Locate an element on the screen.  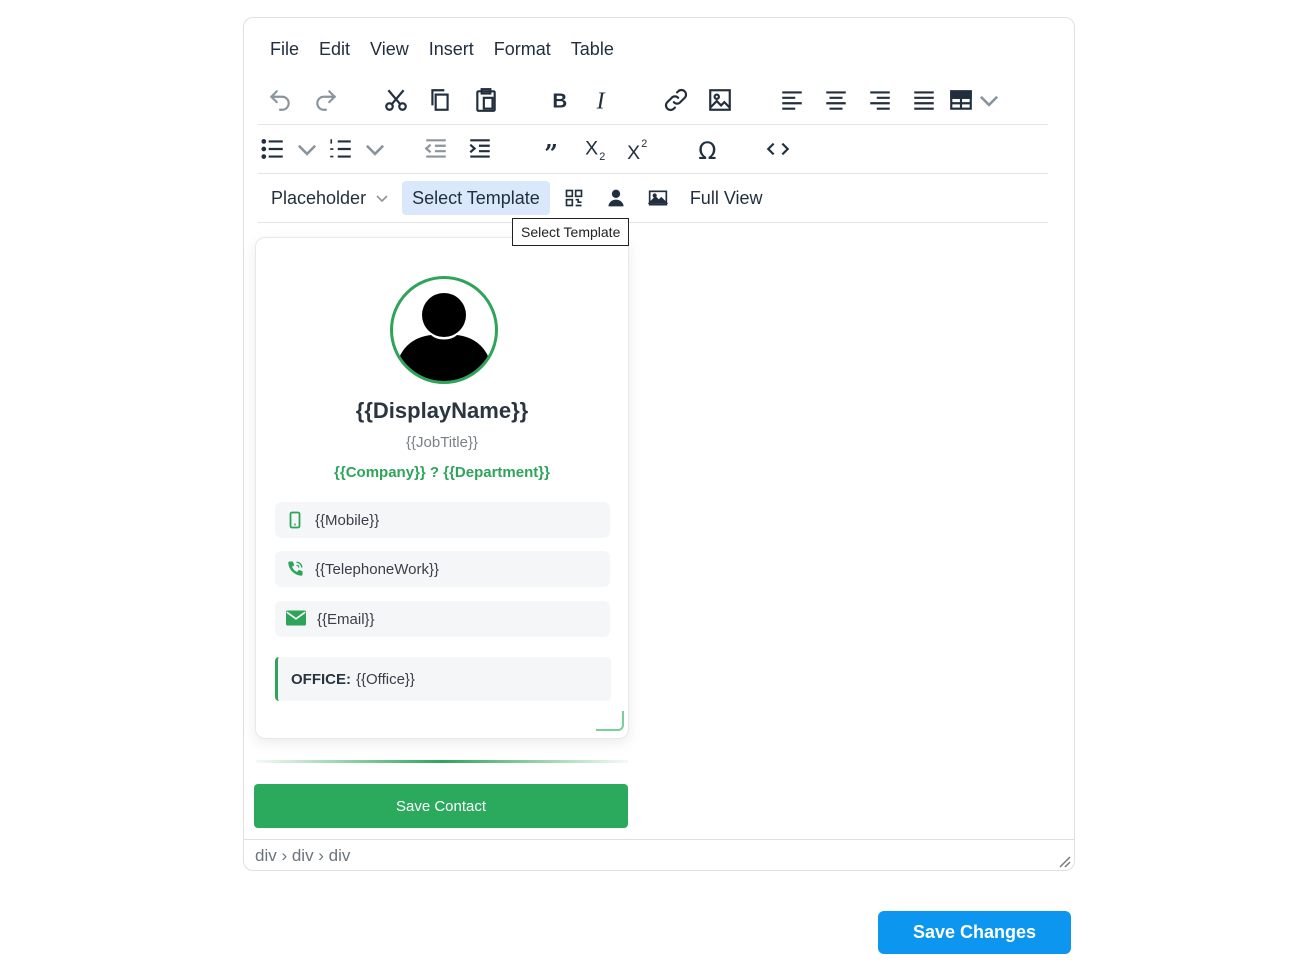
paste-button is located at coordinates (486, 100).